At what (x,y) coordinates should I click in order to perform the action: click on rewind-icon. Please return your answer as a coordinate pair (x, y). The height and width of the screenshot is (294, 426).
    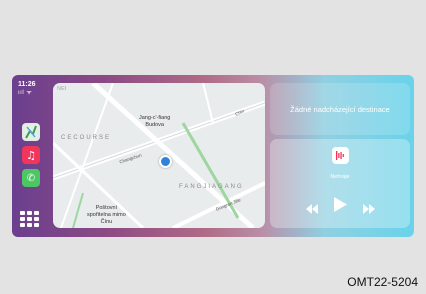
    Looking at the image, I should click on (312, 210).